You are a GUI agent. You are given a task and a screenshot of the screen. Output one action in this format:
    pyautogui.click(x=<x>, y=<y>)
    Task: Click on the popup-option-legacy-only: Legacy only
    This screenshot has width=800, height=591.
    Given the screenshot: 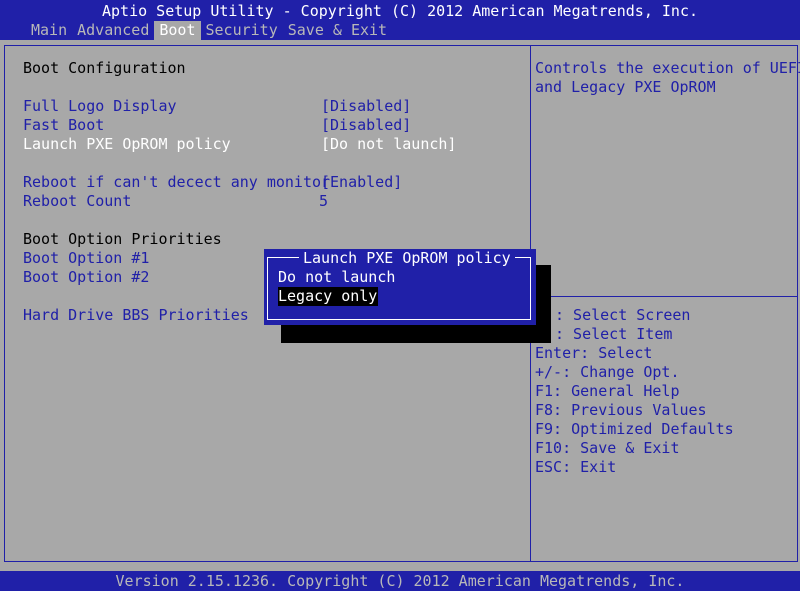 What is the action you would take?
    pyautogui.click(x=328, y=296)
    